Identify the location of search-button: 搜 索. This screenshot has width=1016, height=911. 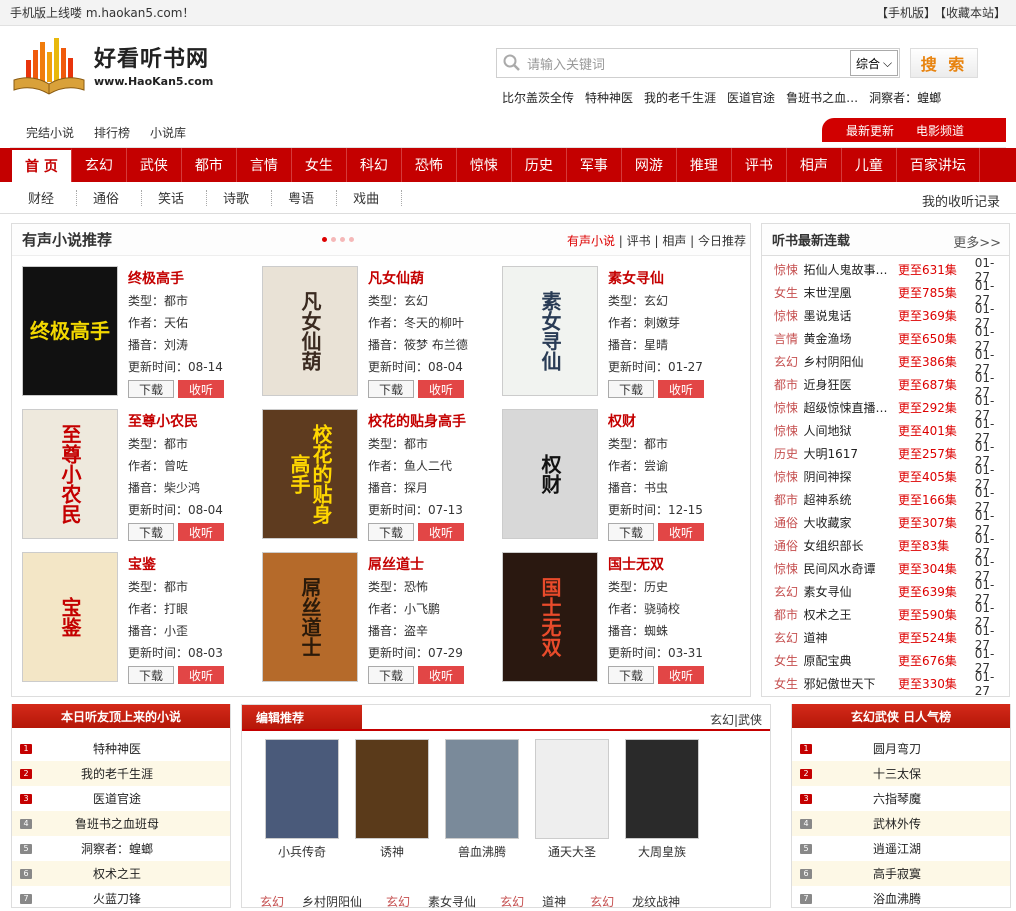
(944, 63).